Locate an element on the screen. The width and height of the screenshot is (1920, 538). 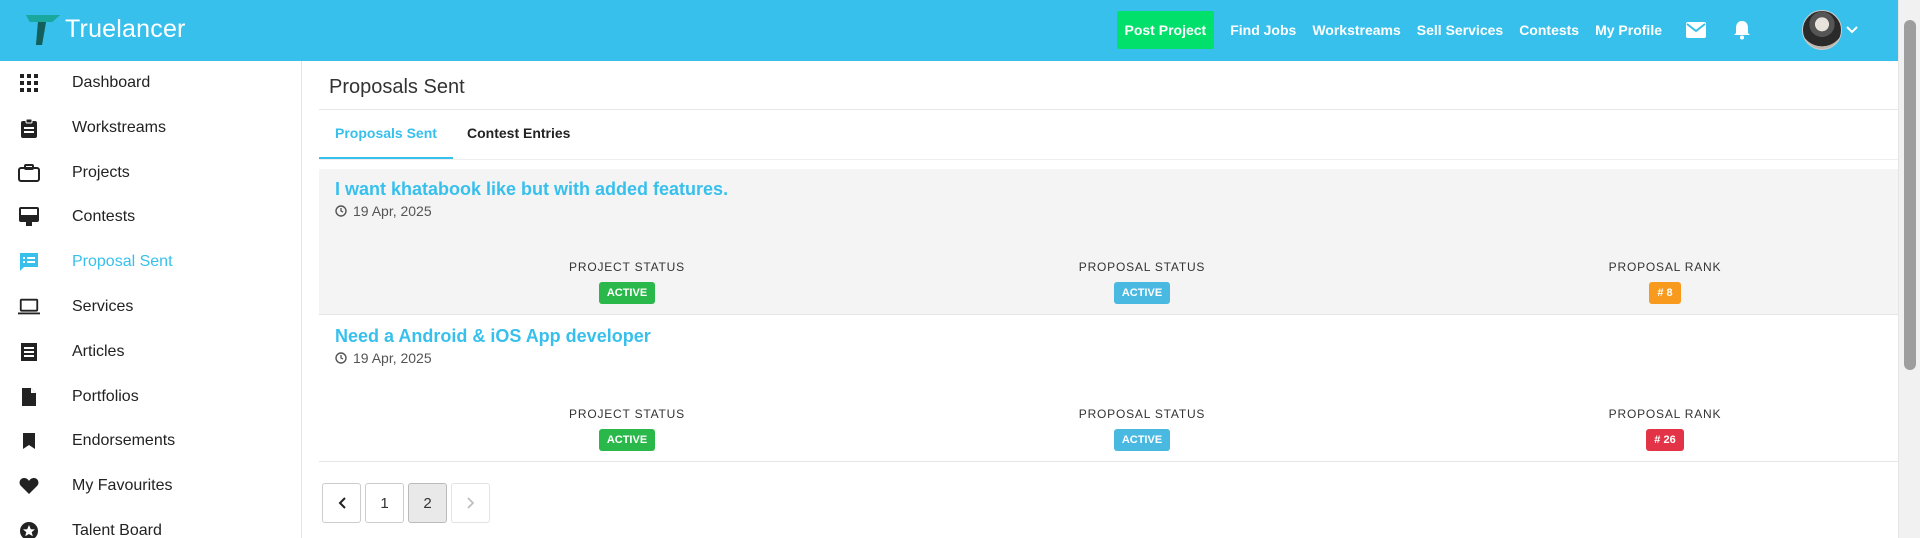
briefcase-icon is located at coordinates (29, 173).